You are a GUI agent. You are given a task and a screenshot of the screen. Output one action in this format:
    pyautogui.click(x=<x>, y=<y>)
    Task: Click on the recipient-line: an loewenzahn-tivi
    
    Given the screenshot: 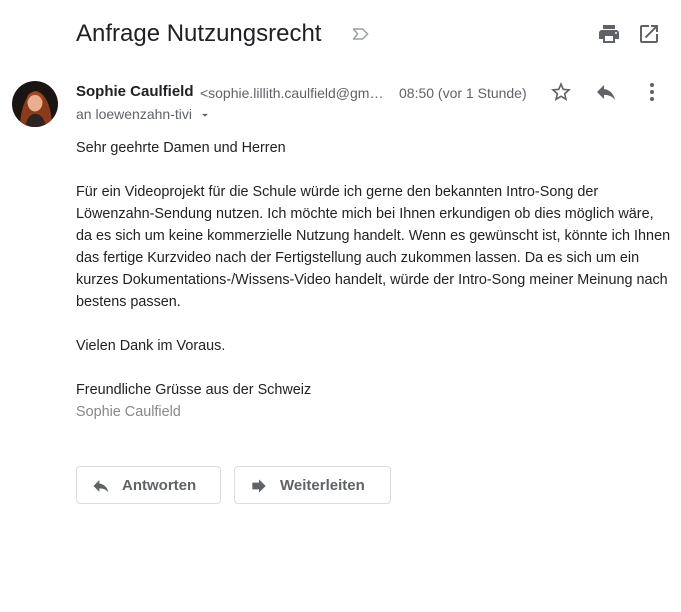 What is the action you would take?
    pyautogui.click(x=144, y=114)
    